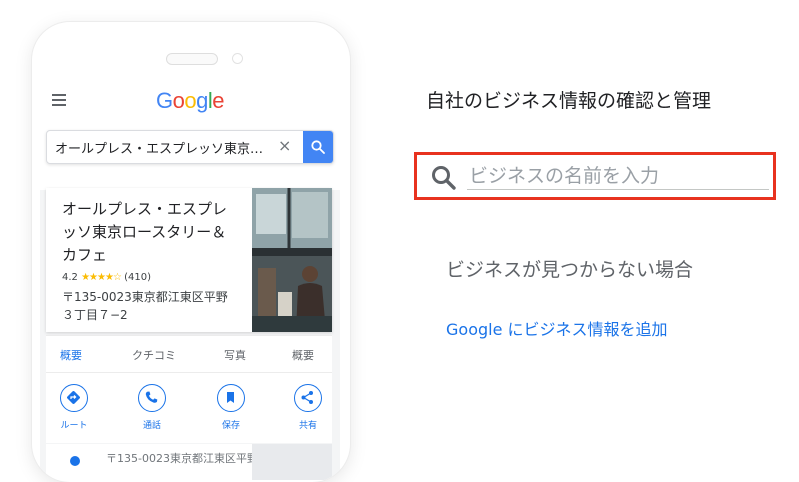 The height and width of the screenshot is (482, 799). I want to click on route-button: ルート, so click(74, 407).